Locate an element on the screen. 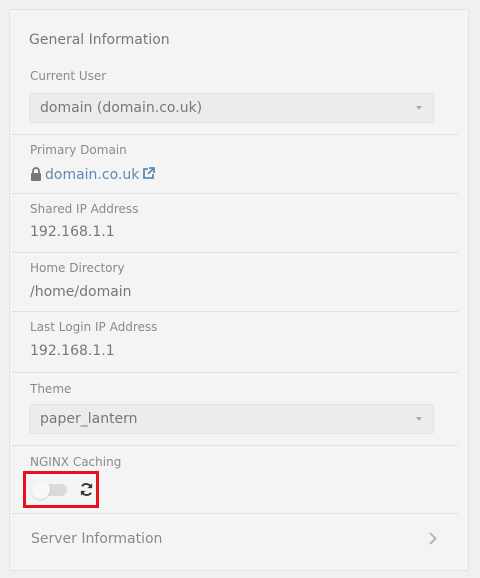  primary-domain-link: domain.co.uk is located at coordinates (92, 175).